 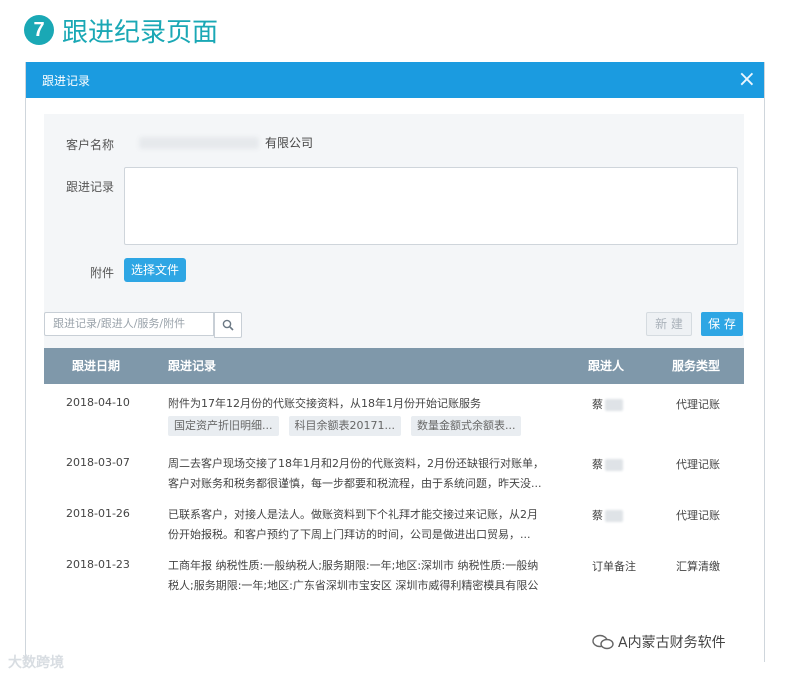 I want to click on row-date: 2018-01-26, so click(x=98, y=513).